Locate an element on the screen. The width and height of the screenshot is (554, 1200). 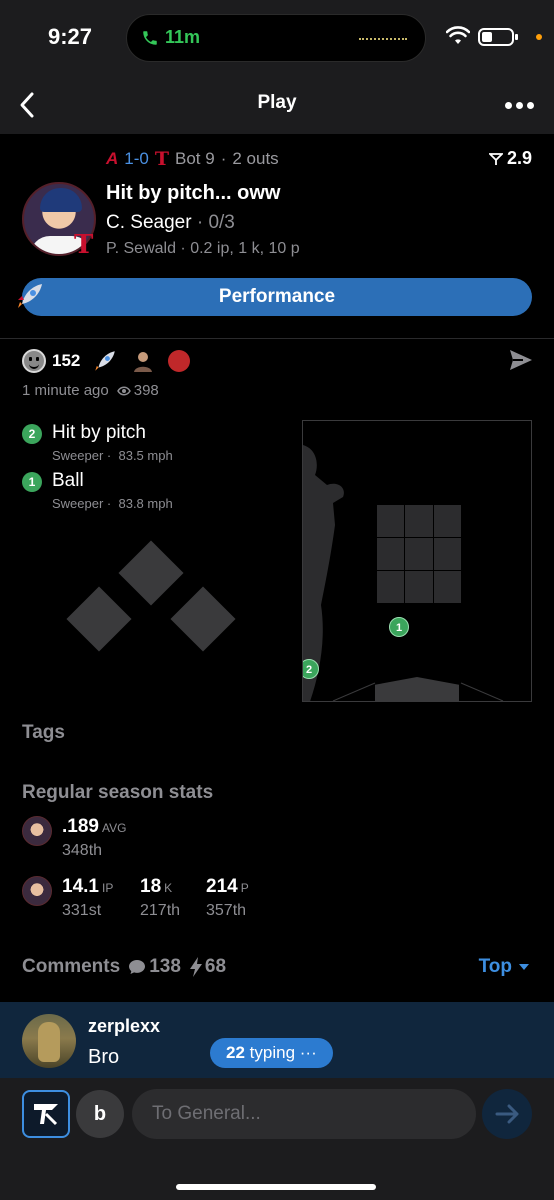
comment-text: Bro is located at coordinates (104, 1057).